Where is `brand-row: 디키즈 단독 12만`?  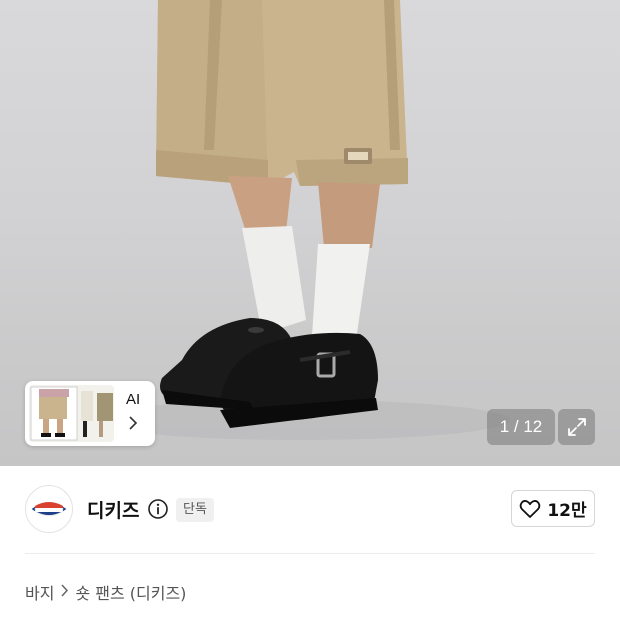 brand-row: 디키즈 단독 12만 is located at coordinates (310, 510).